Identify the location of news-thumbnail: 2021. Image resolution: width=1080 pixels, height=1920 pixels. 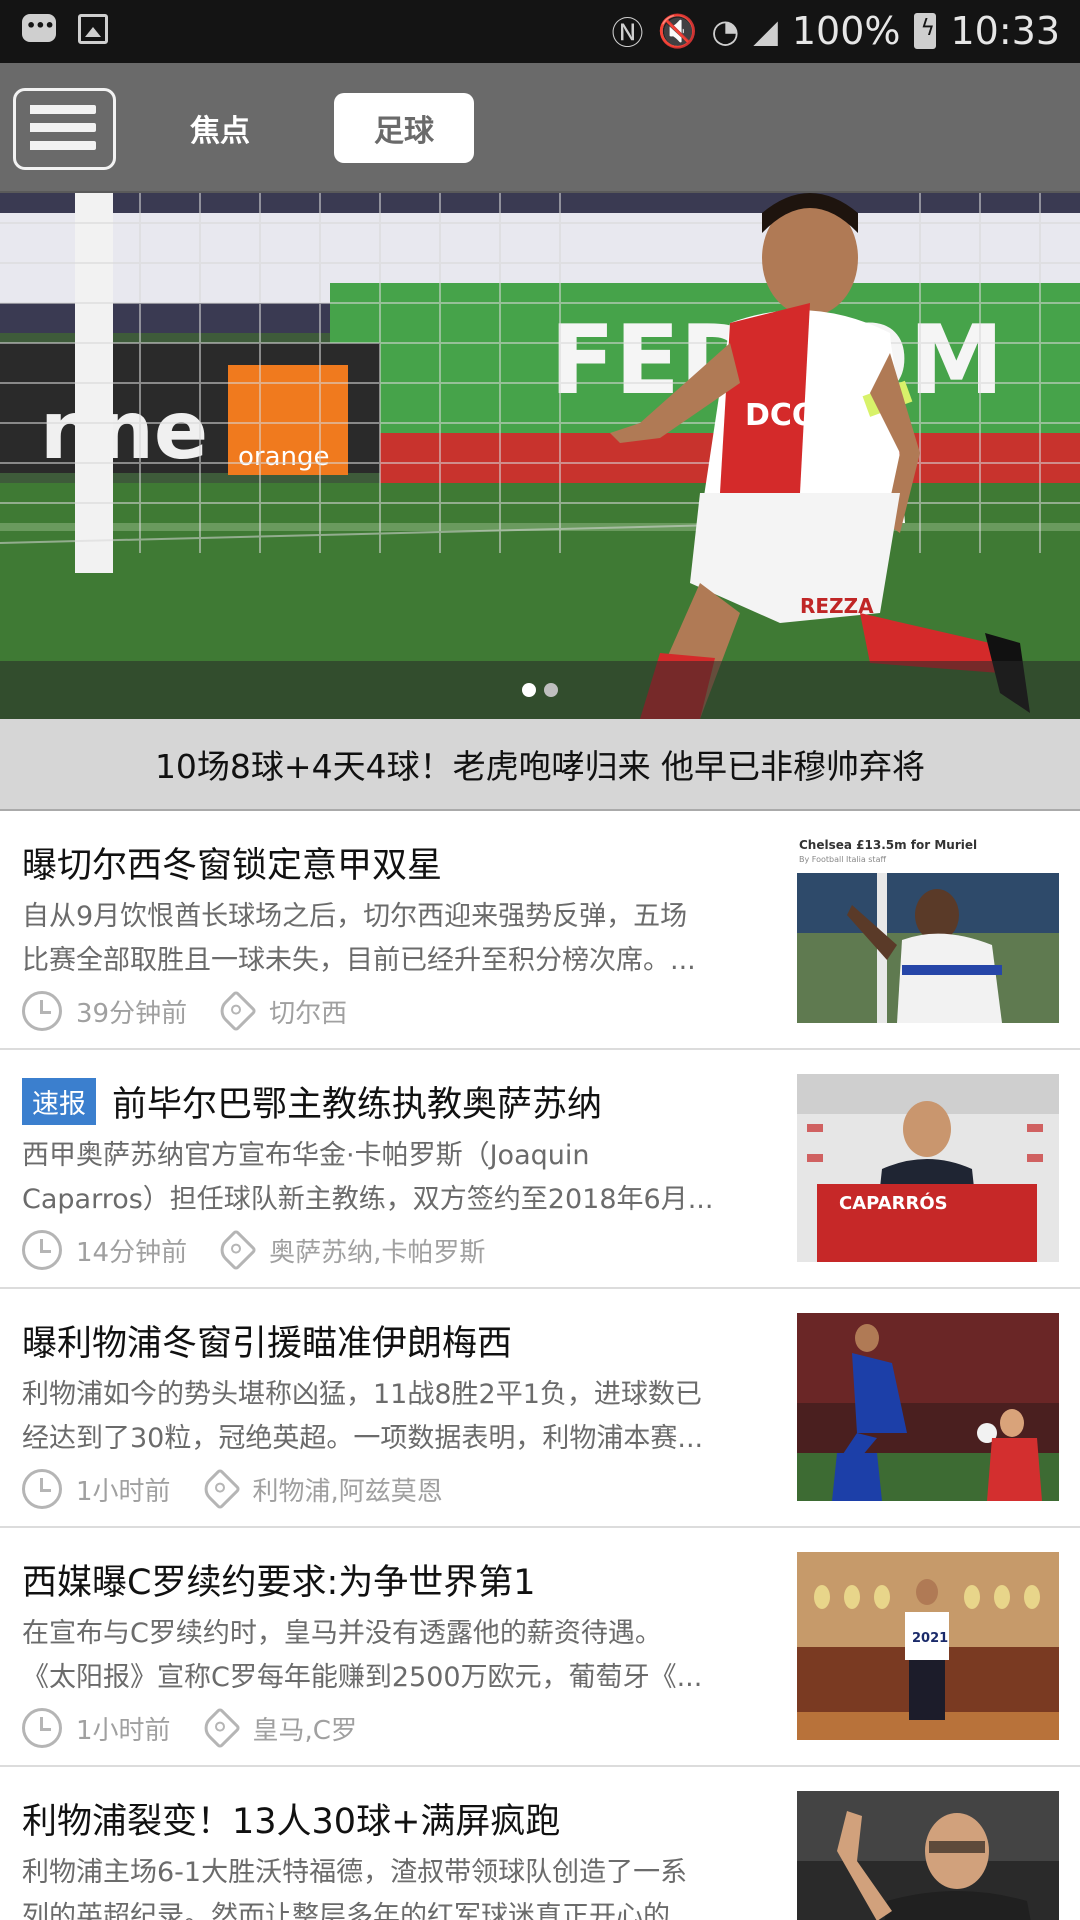
(928, 1646).